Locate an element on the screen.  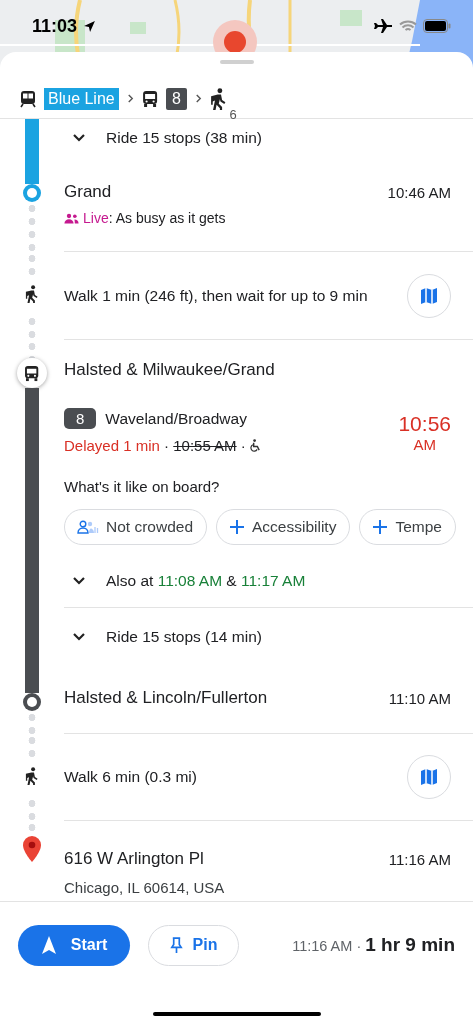
pushpin-icon is located at coordinates (176, 945).